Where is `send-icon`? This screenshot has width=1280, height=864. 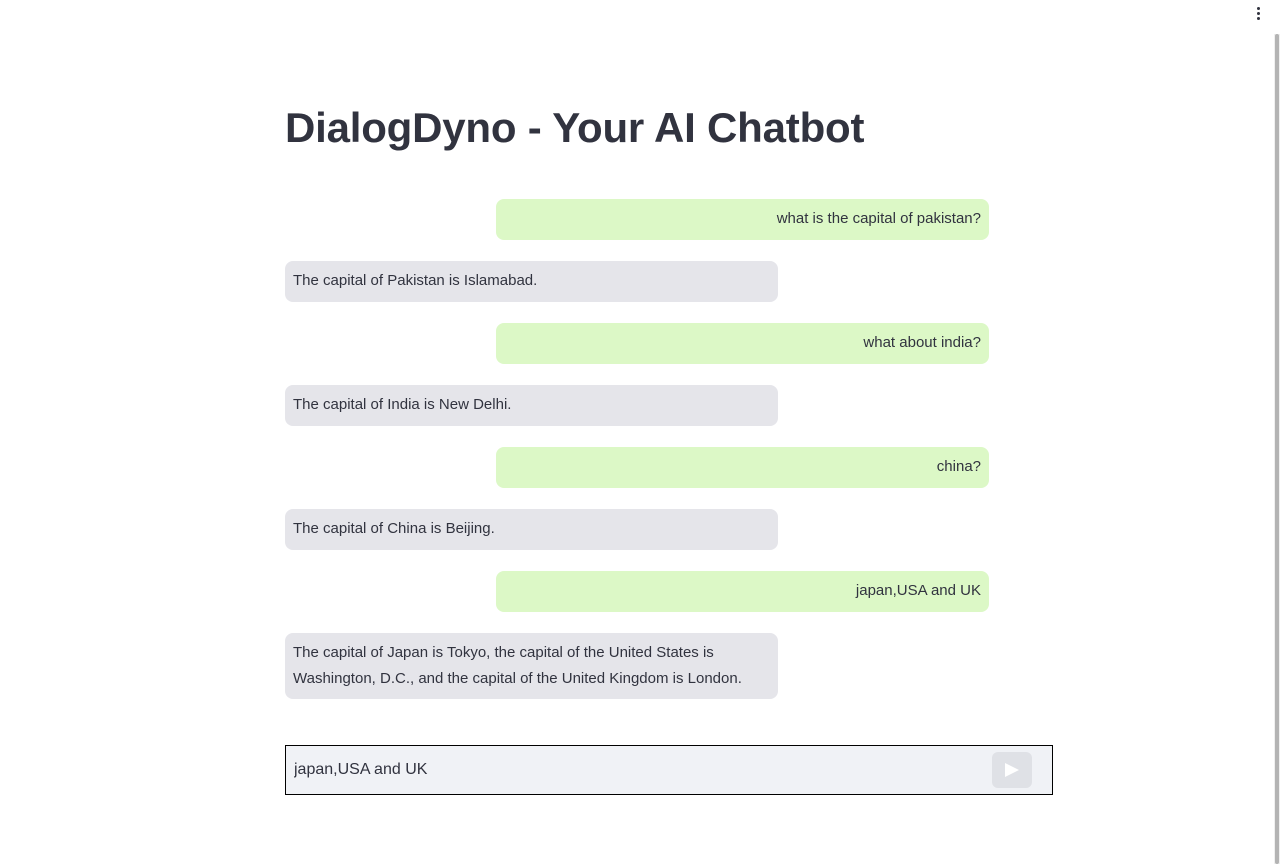 send-icon is located at coordinates (1012, 770).